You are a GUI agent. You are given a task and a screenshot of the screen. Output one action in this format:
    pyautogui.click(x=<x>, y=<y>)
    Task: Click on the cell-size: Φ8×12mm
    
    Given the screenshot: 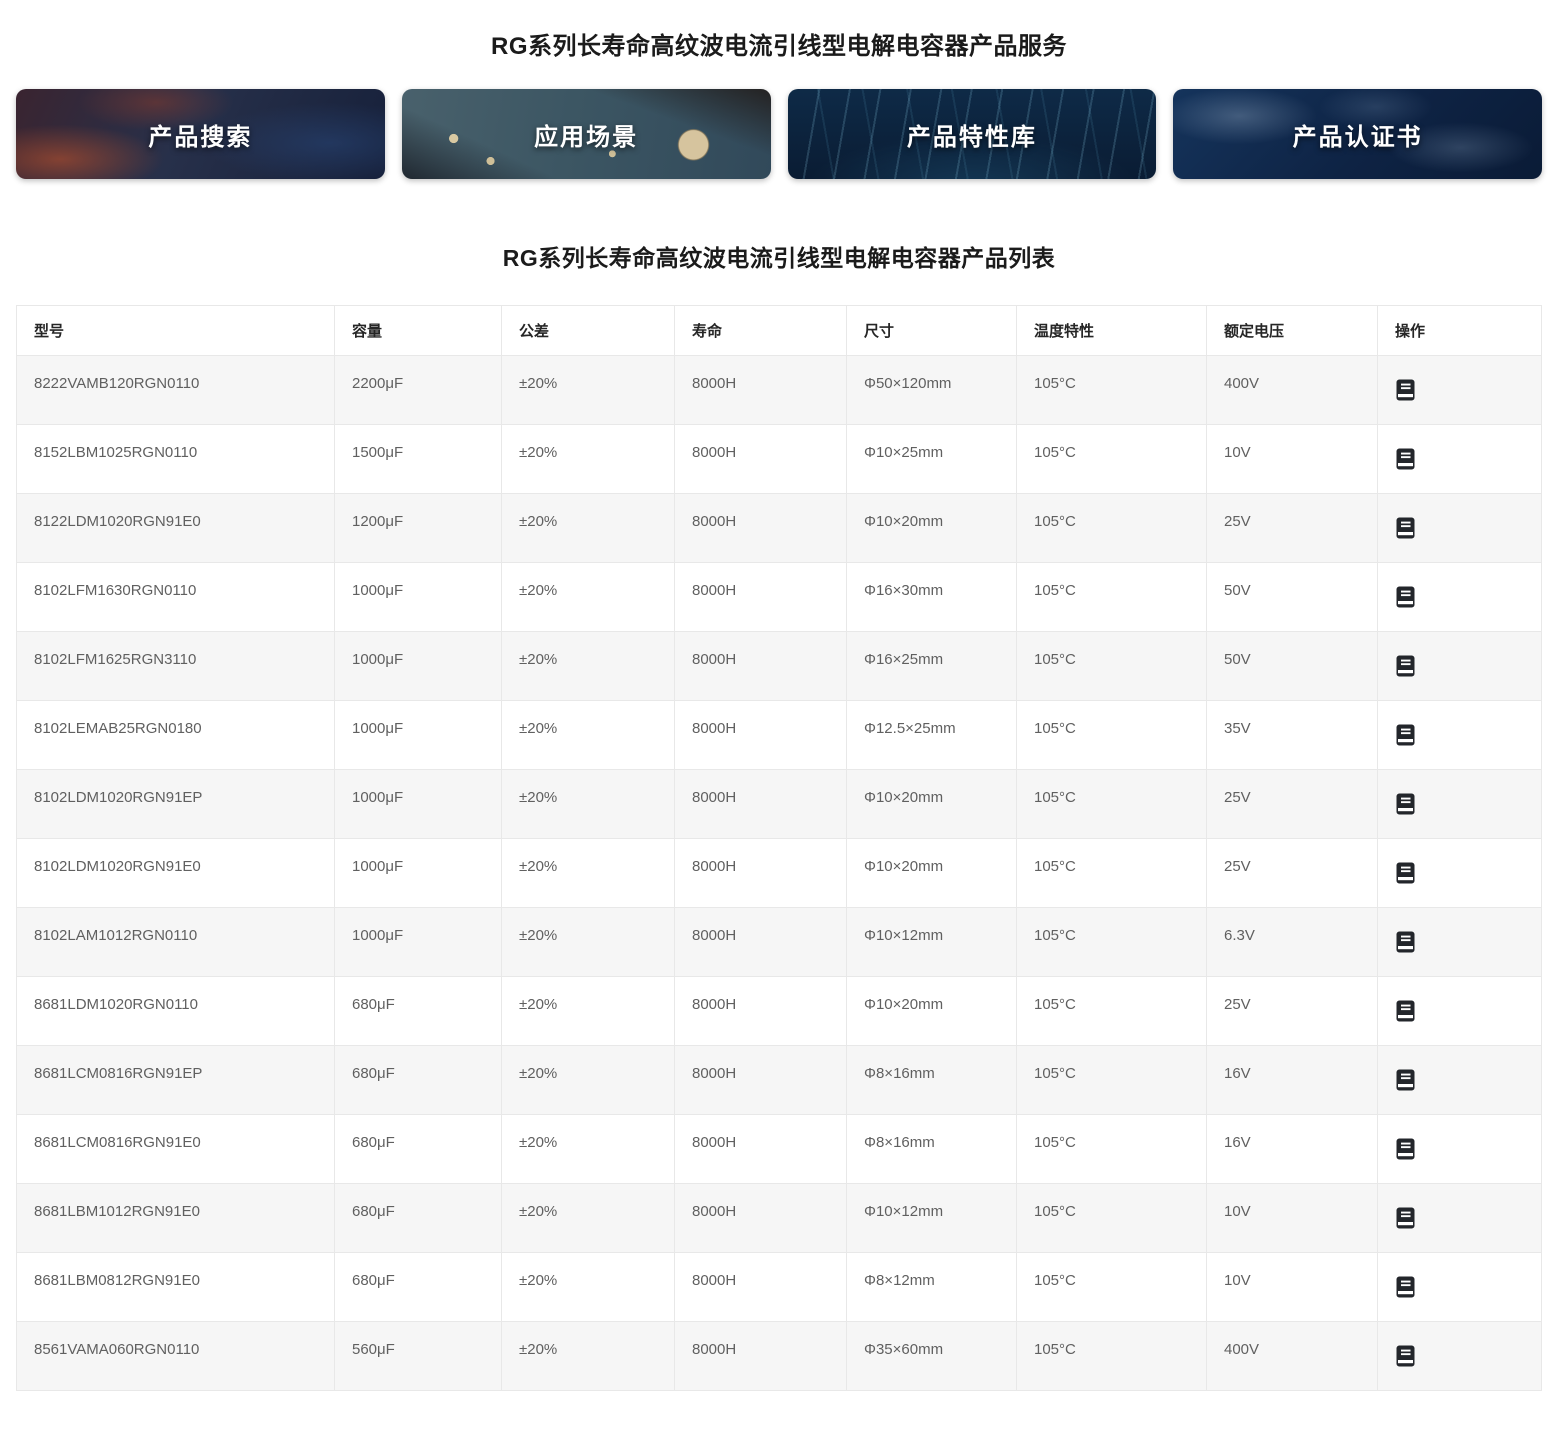 What is the action you would take?
    pyautogui.click(x=931, y=1287)
    